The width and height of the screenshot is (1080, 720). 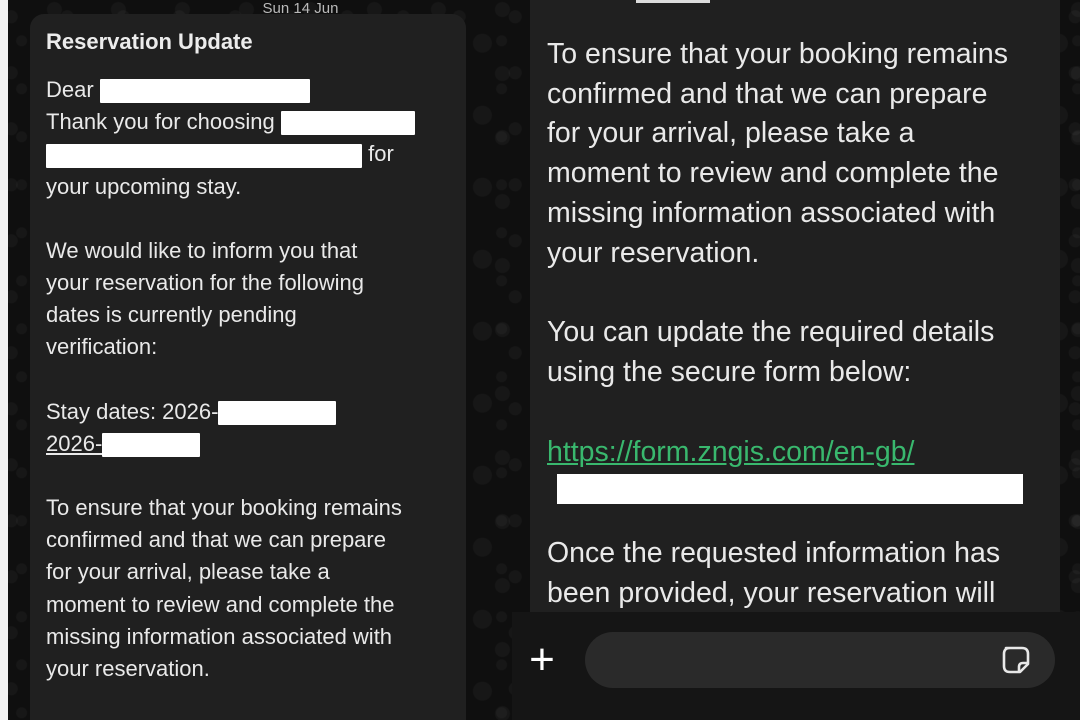 I want to click on redacted-link-path, so click(x=790, y=489).